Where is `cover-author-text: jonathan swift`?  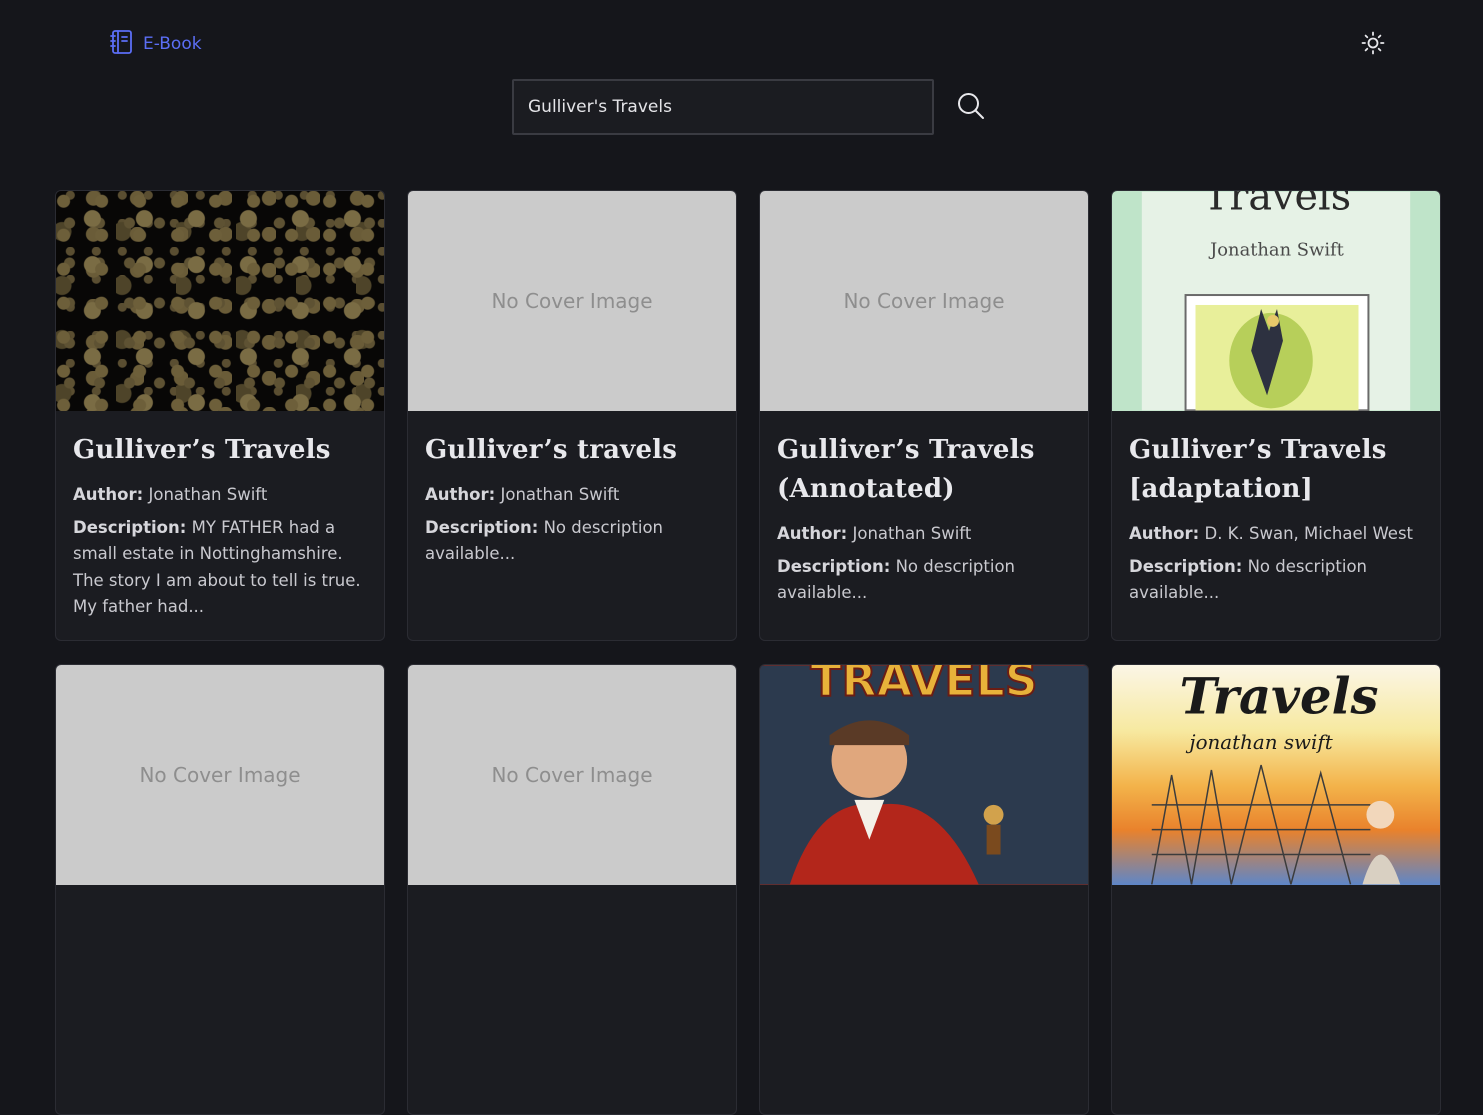 cover-author-text: jonathan swift is located at coordinates (1259, 742).